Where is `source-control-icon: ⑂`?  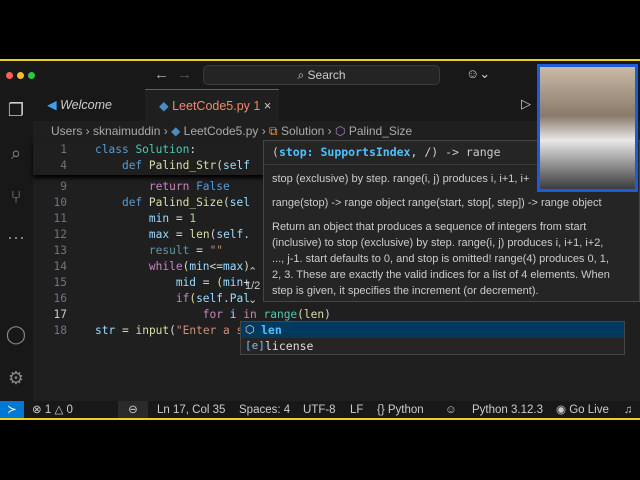 source-control-icon: ⑂ is located at coordinates (16, 197).